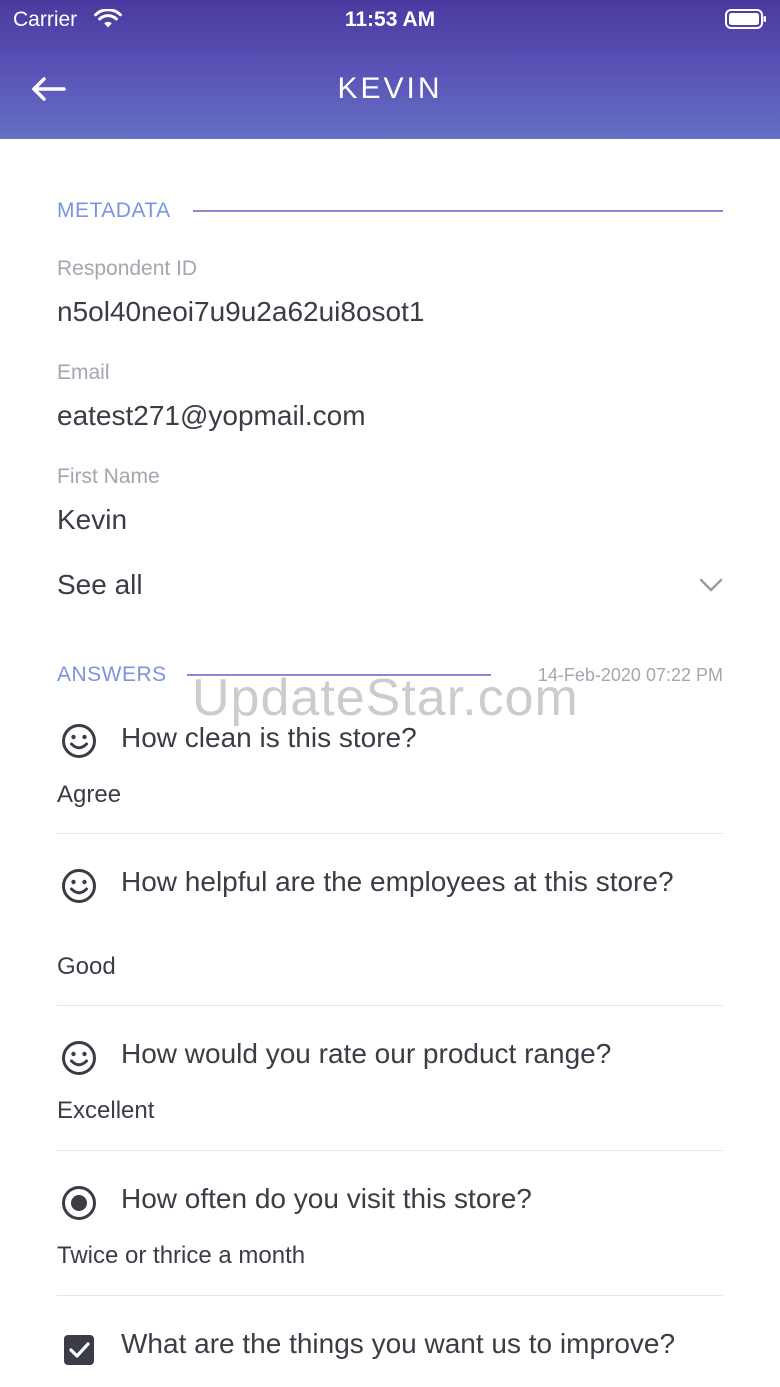 The height and width of the screenshot is (1387, 780). Describe the element at coordinates (83, 372) in the screenshot. I see `email-label: Email` at that location.